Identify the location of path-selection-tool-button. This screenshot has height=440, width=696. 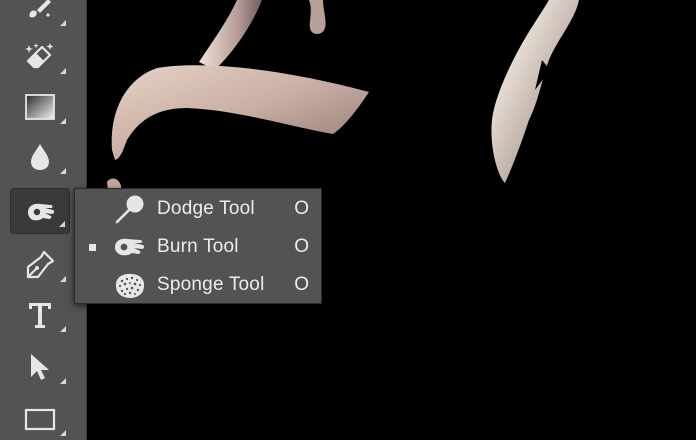
(40, 367).